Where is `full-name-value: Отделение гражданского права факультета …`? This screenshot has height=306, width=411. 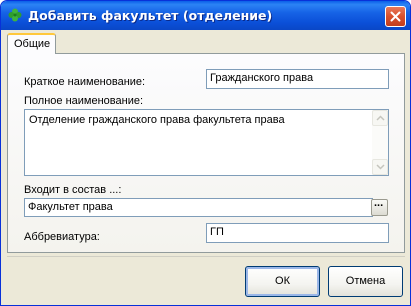
full-name-value: Отделение гражданского права факультета … is located at coordinates (157, 120).